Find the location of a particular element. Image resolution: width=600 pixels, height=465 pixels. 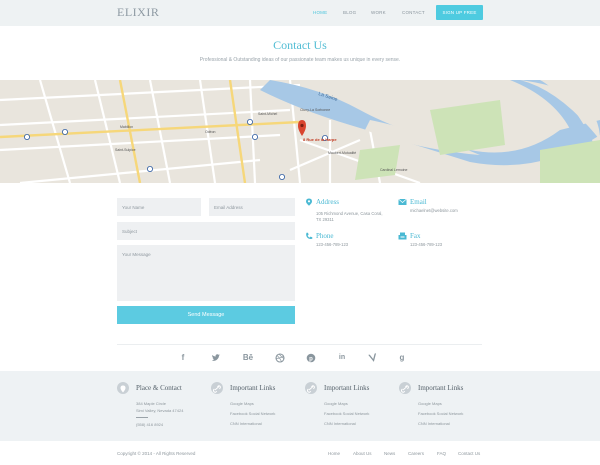

vine-icon is located at coordinates (373, 358).